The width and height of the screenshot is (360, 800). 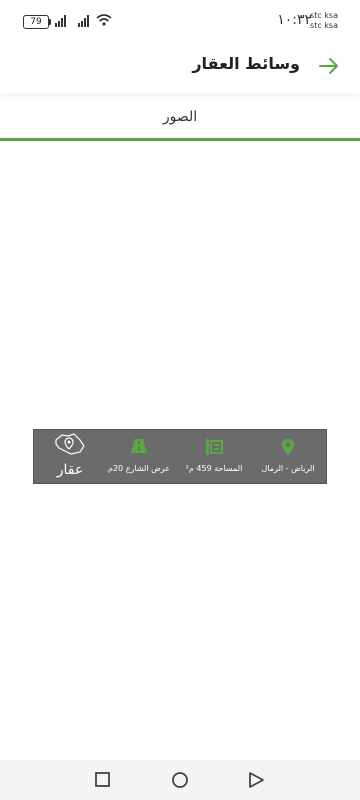 What do you see at coordinates (180, 139) in the screenshot?
I see `tab-indicator` at bounding box center [180, 139].